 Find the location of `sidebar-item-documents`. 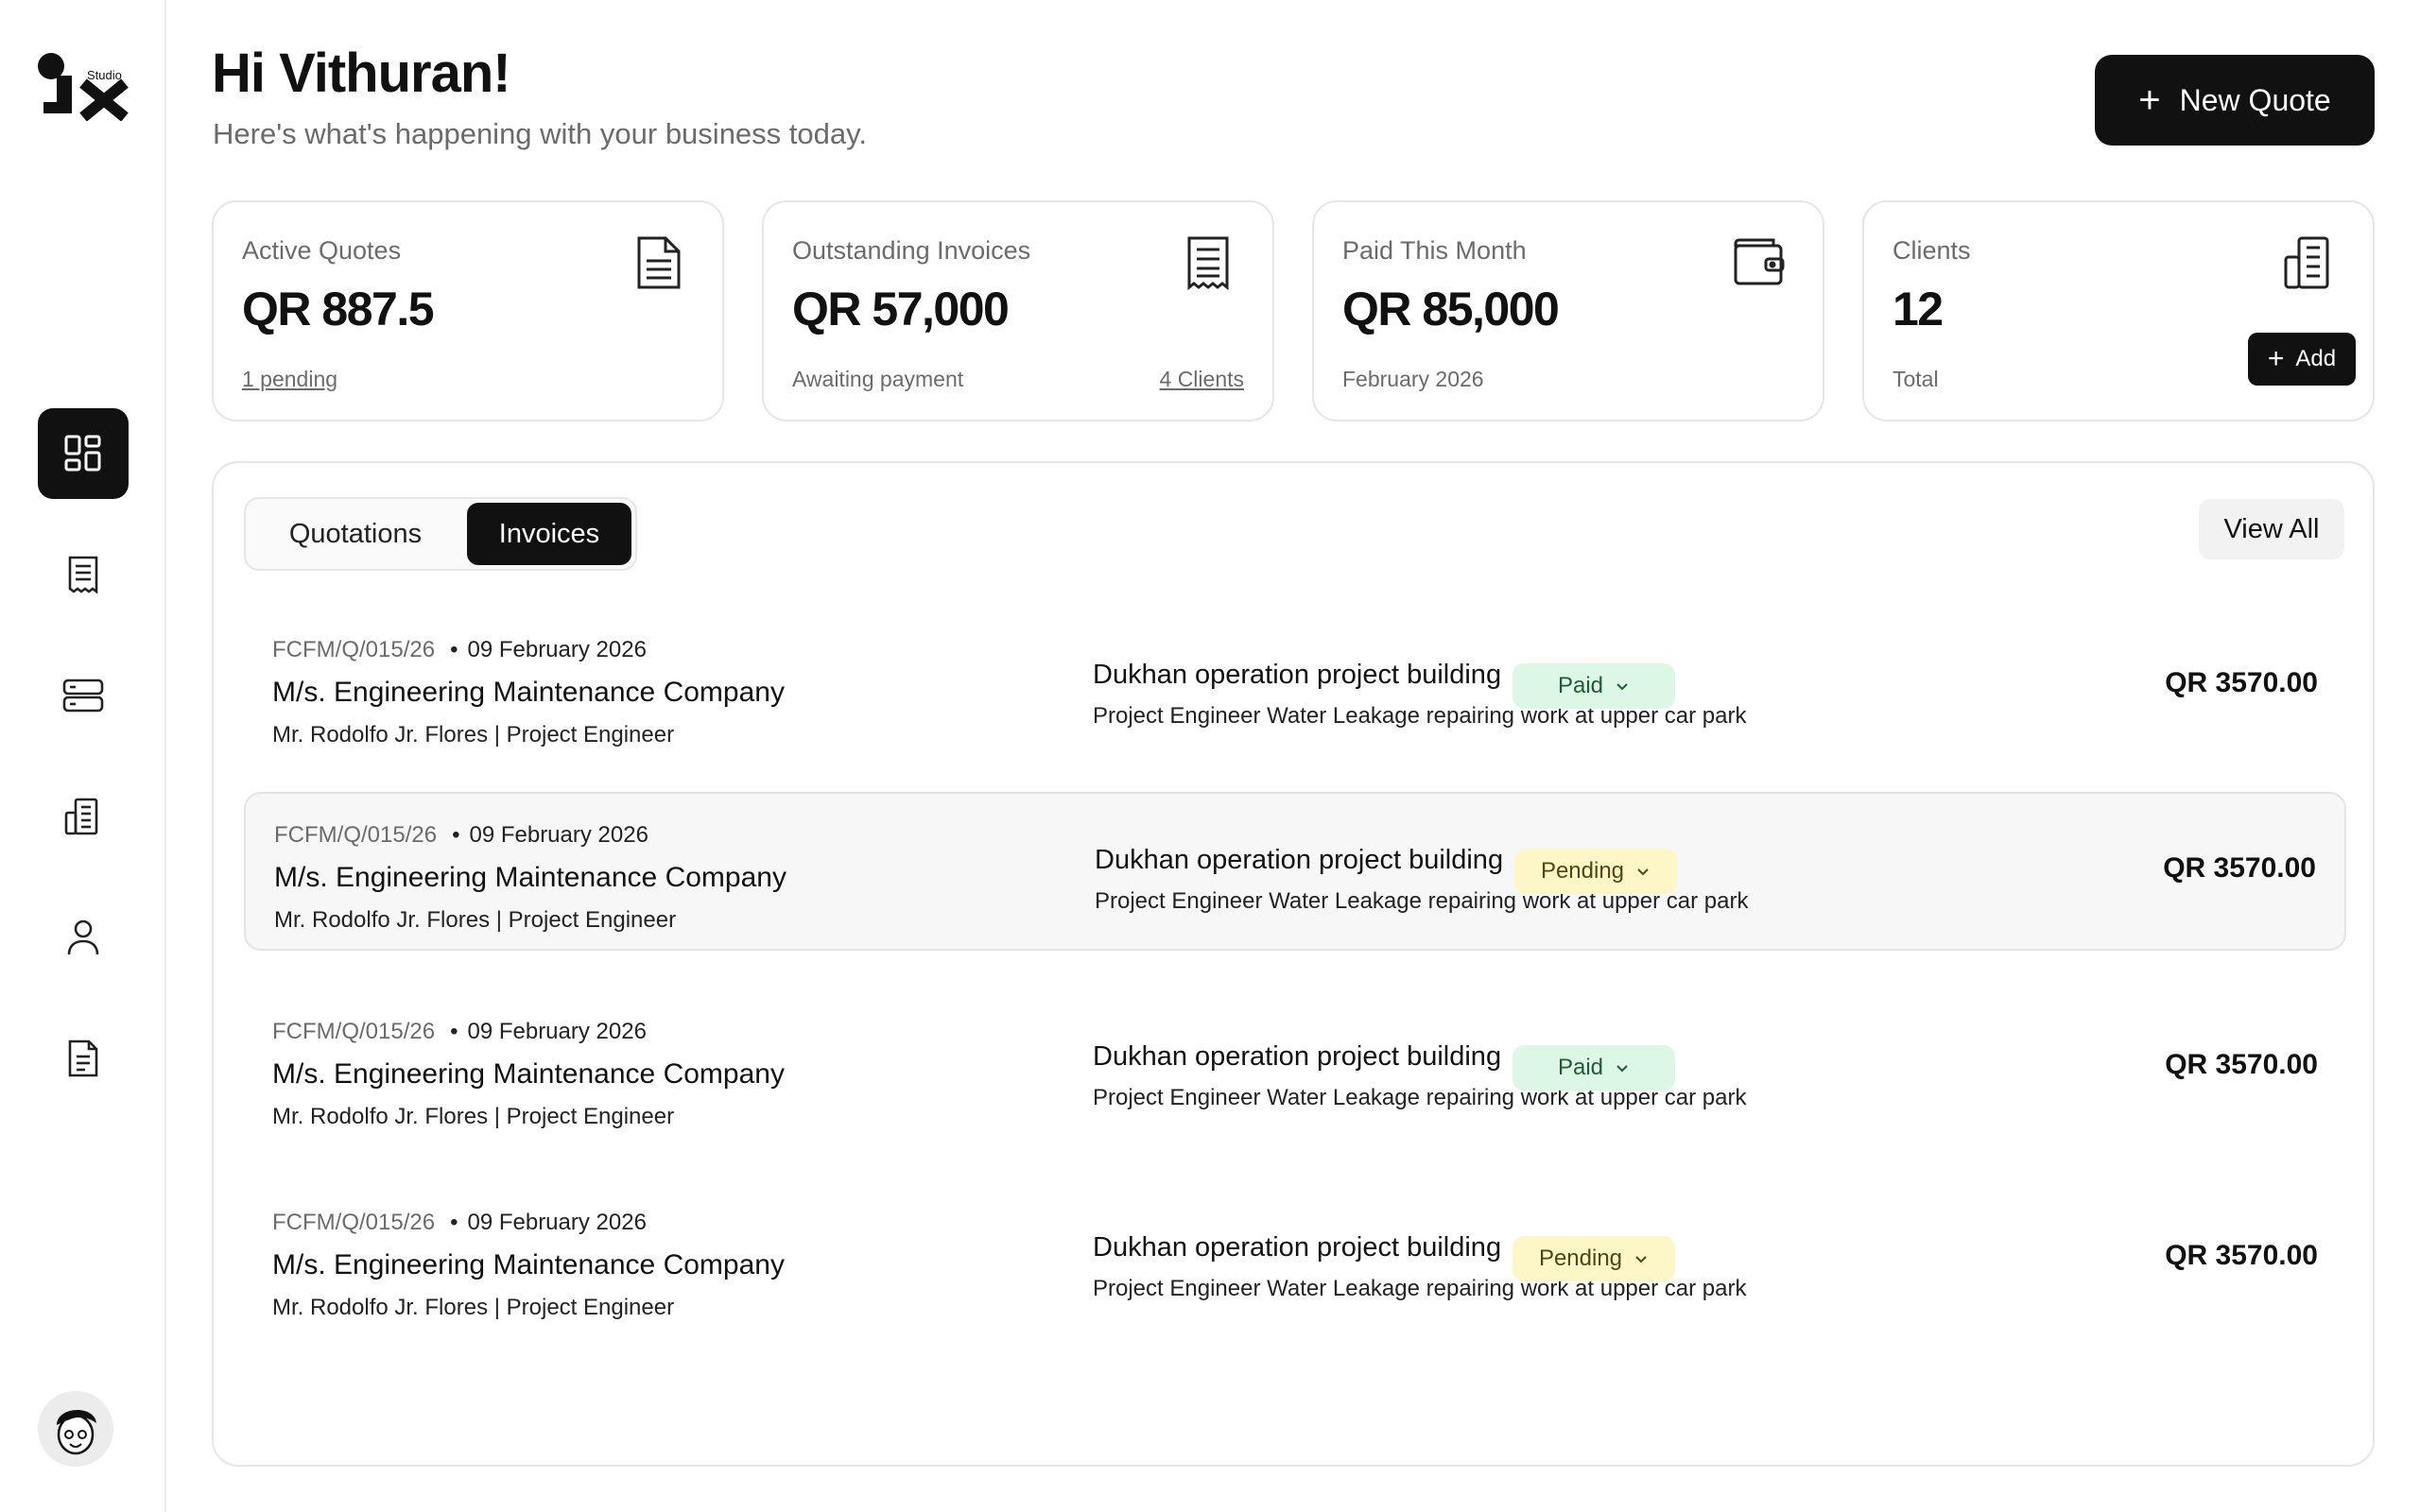

sidebar-item-documents is located at coordinates (83, 1058).